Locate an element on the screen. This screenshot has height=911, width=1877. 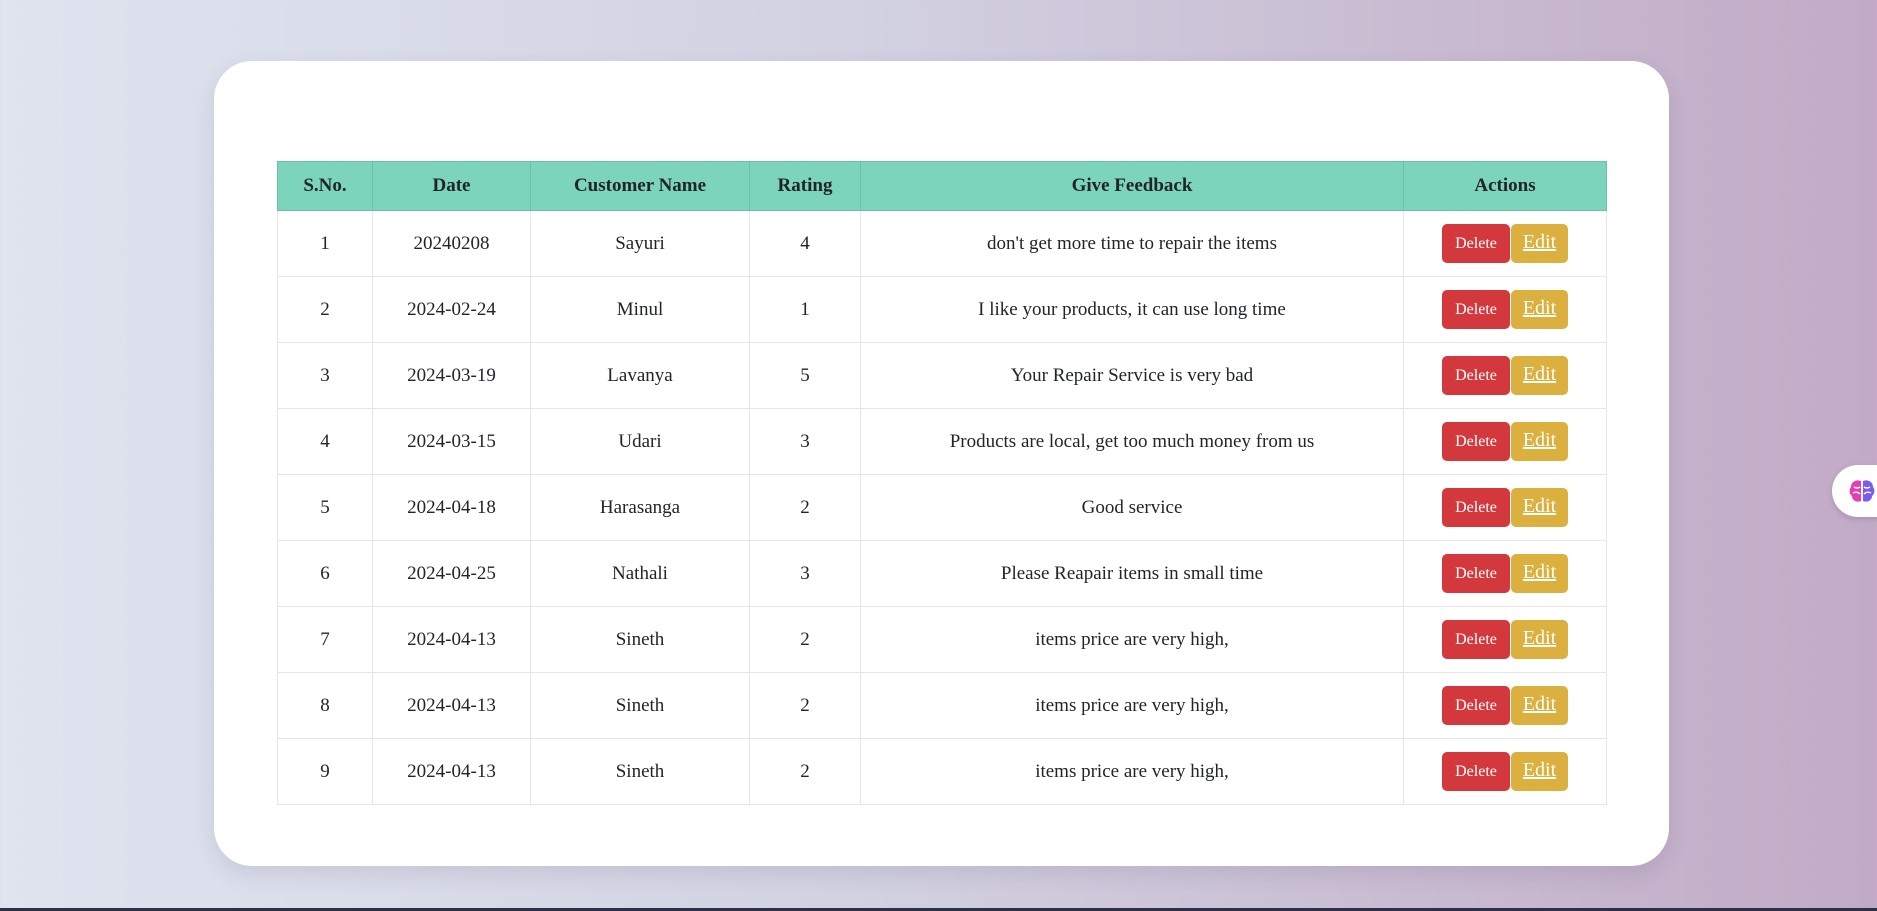
header-sno: S.No. is located at coordinates (325, 186).